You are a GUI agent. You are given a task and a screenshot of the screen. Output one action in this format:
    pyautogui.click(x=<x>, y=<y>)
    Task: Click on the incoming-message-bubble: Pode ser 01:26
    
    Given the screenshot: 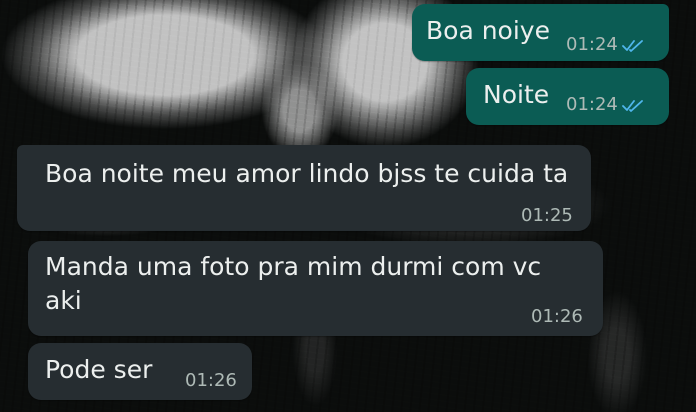 What is the action you would take?
    pyautogui.click(x=140, y=371)
    